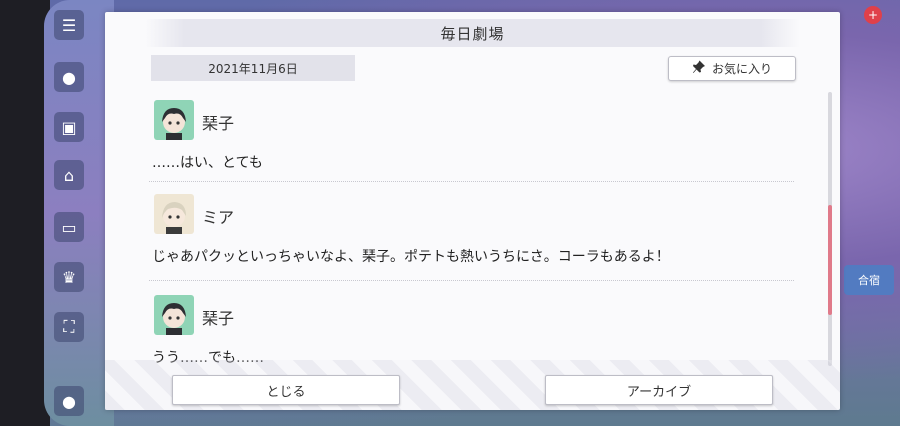 The width and height of the screenshot is (900, 426). What do you see at coordinates (873, 15) in the screenshot?
I see `notification-badge: +` at bounding box center [873, 15].